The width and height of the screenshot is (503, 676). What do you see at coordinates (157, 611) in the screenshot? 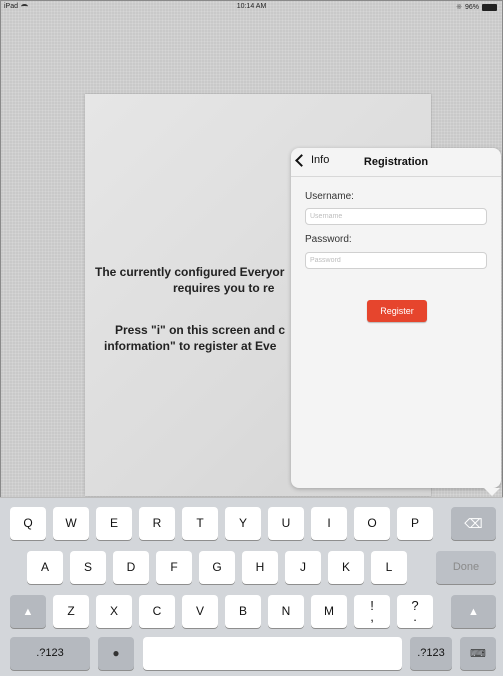
I see `key-c: C` at bounding box center [157, 611].